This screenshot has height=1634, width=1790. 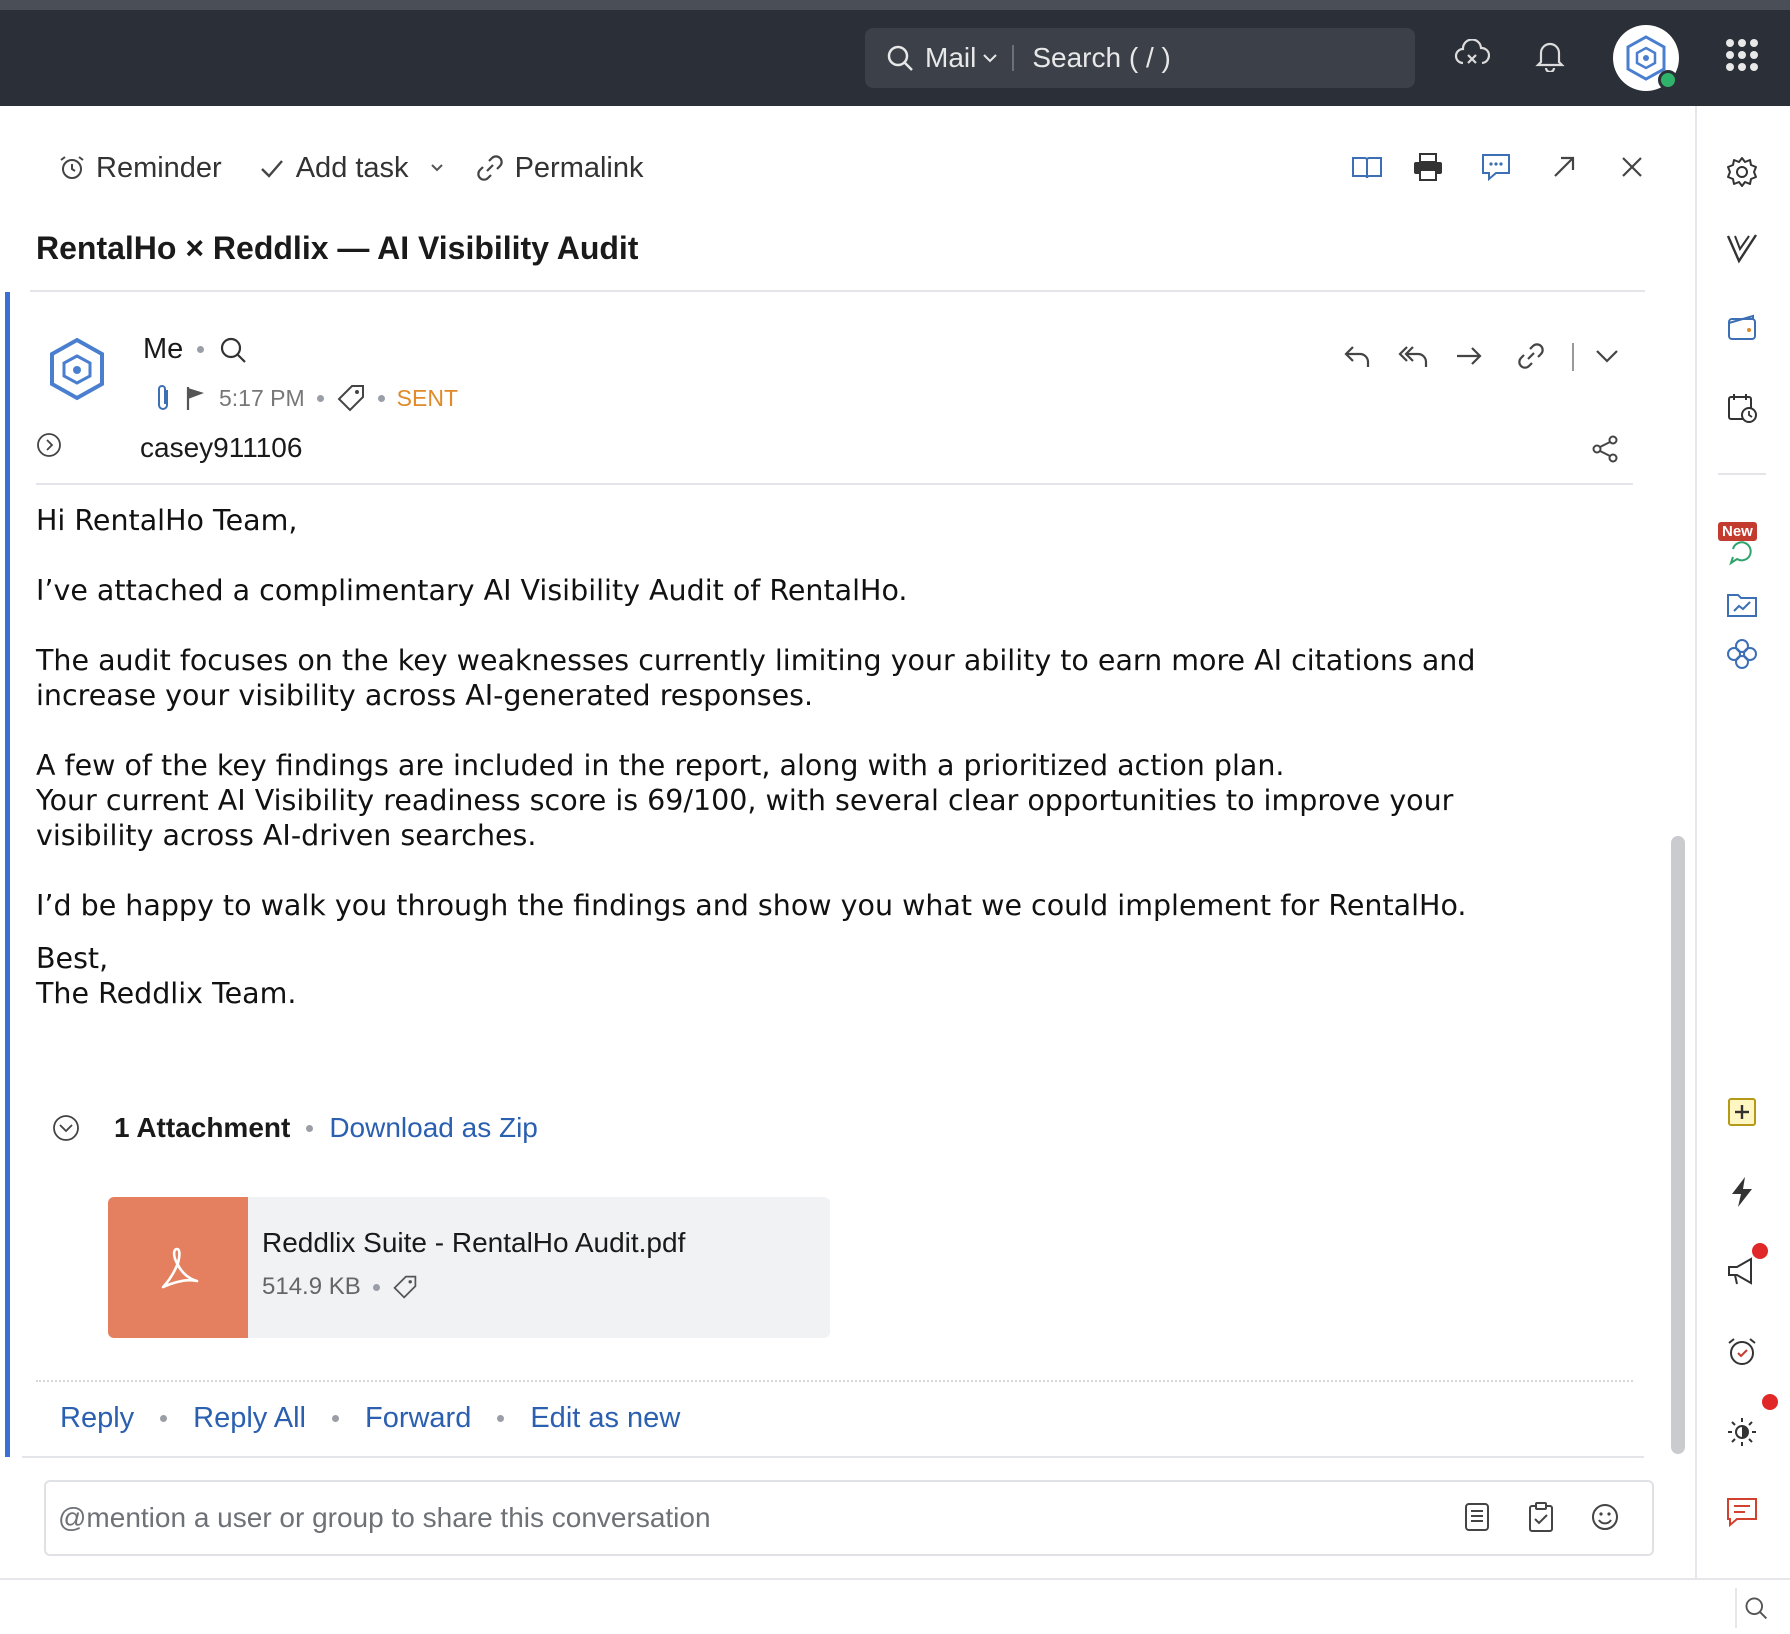 What do you see at coordinates (1469, 356) in the screenshot?
I see `forward-icon` at bounding box center [1469, 356].